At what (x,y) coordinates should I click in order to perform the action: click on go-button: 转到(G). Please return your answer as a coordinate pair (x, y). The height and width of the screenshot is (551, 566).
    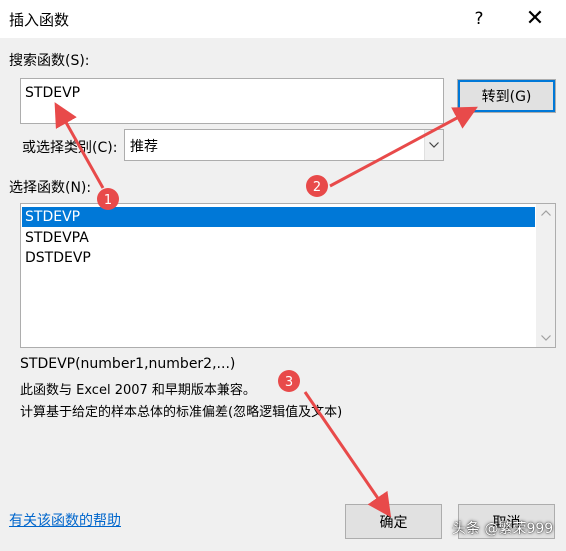
    Looking at the image, I should click on (506, 96).